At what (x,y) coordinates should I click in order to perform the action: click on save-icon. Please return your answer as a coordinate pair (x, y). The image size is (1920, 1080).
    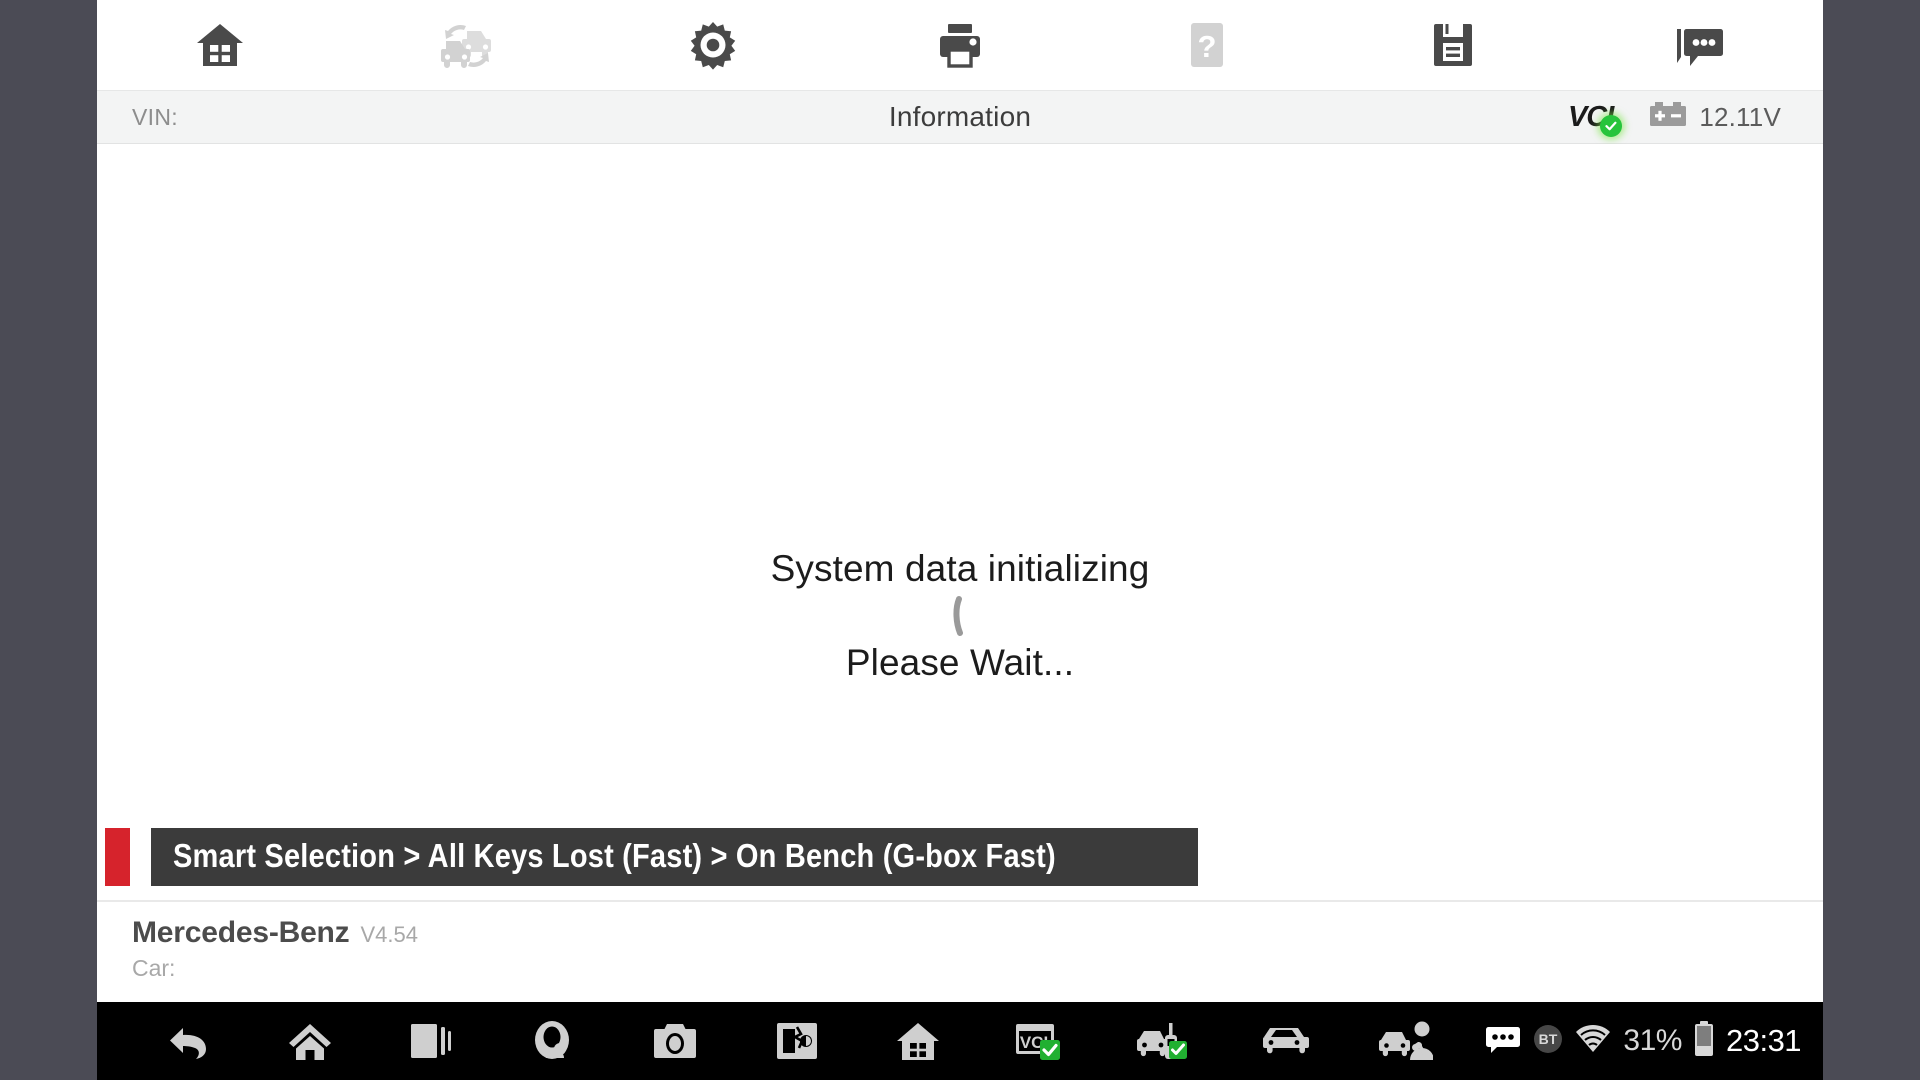
    Looking at the image, I should click on (1453, 45).